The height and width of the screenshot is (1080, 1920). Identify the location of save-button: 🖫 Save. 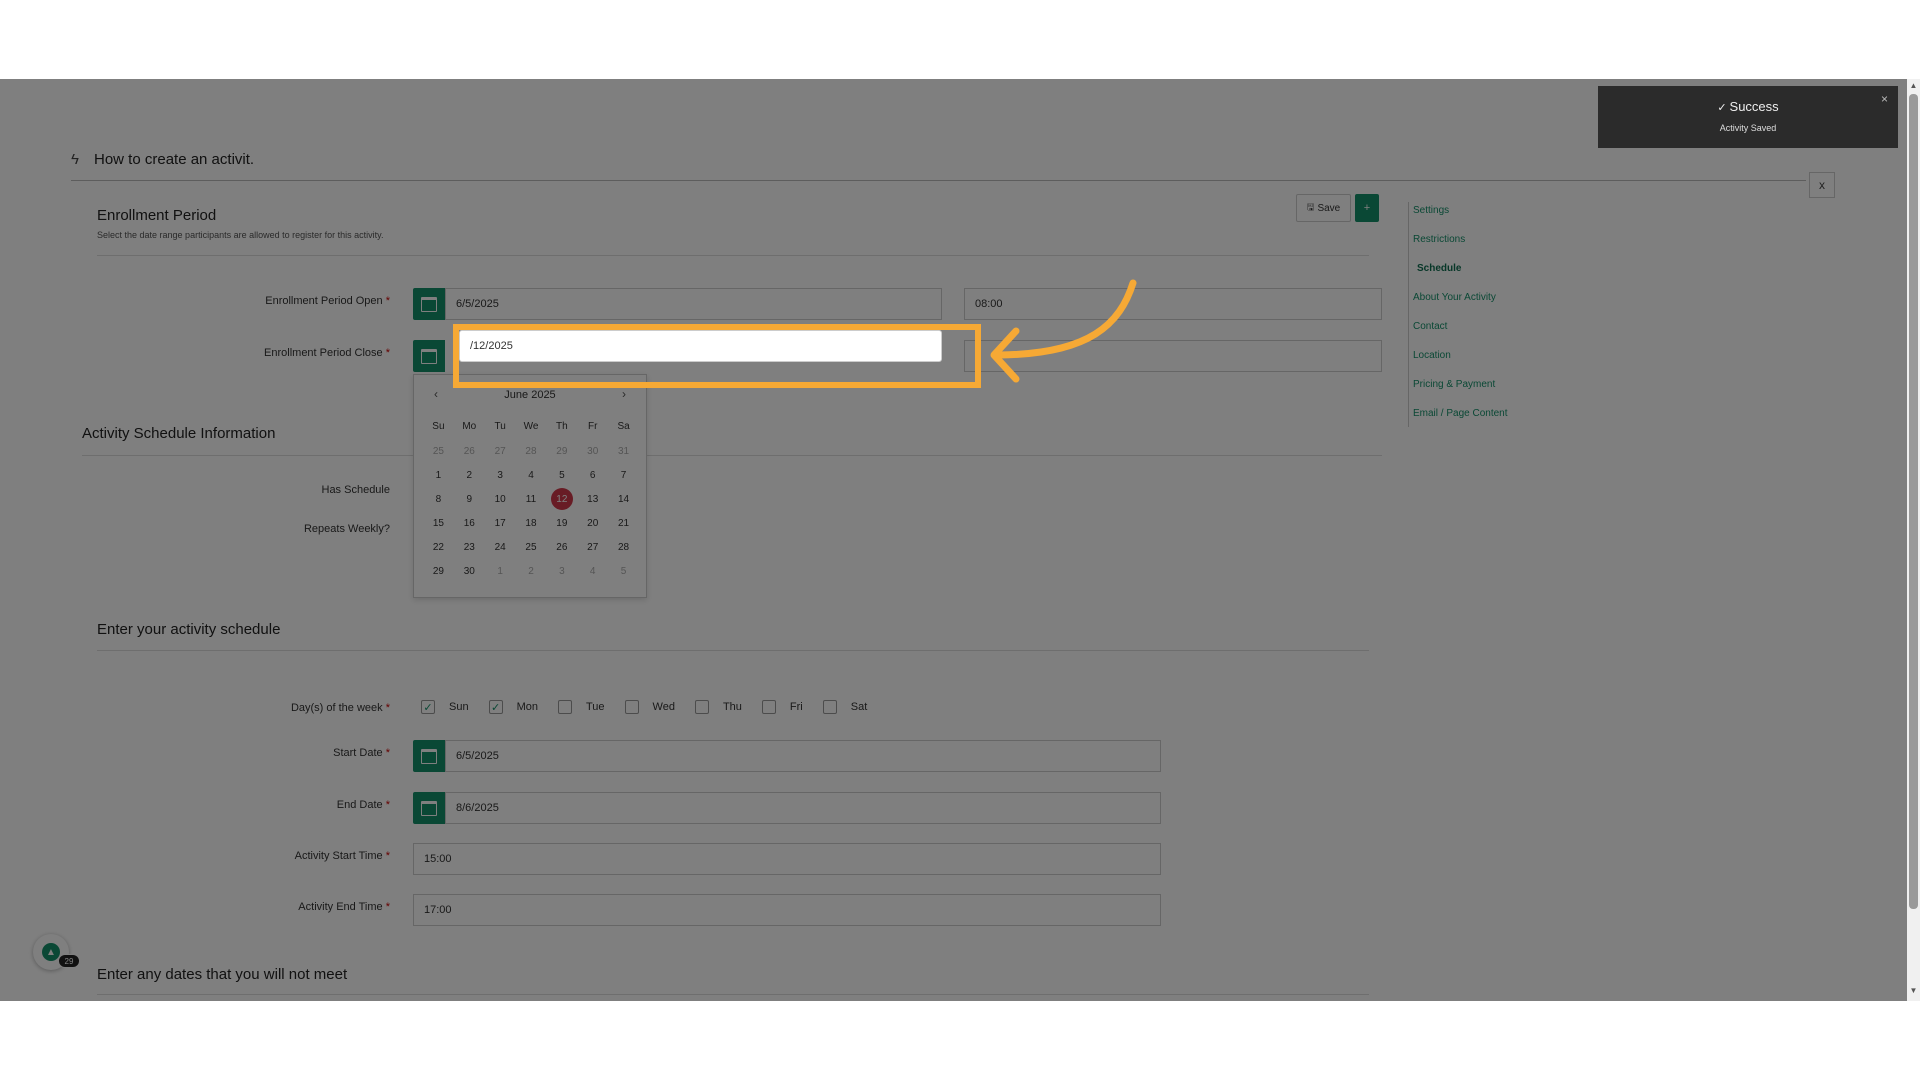
(1323, 208).